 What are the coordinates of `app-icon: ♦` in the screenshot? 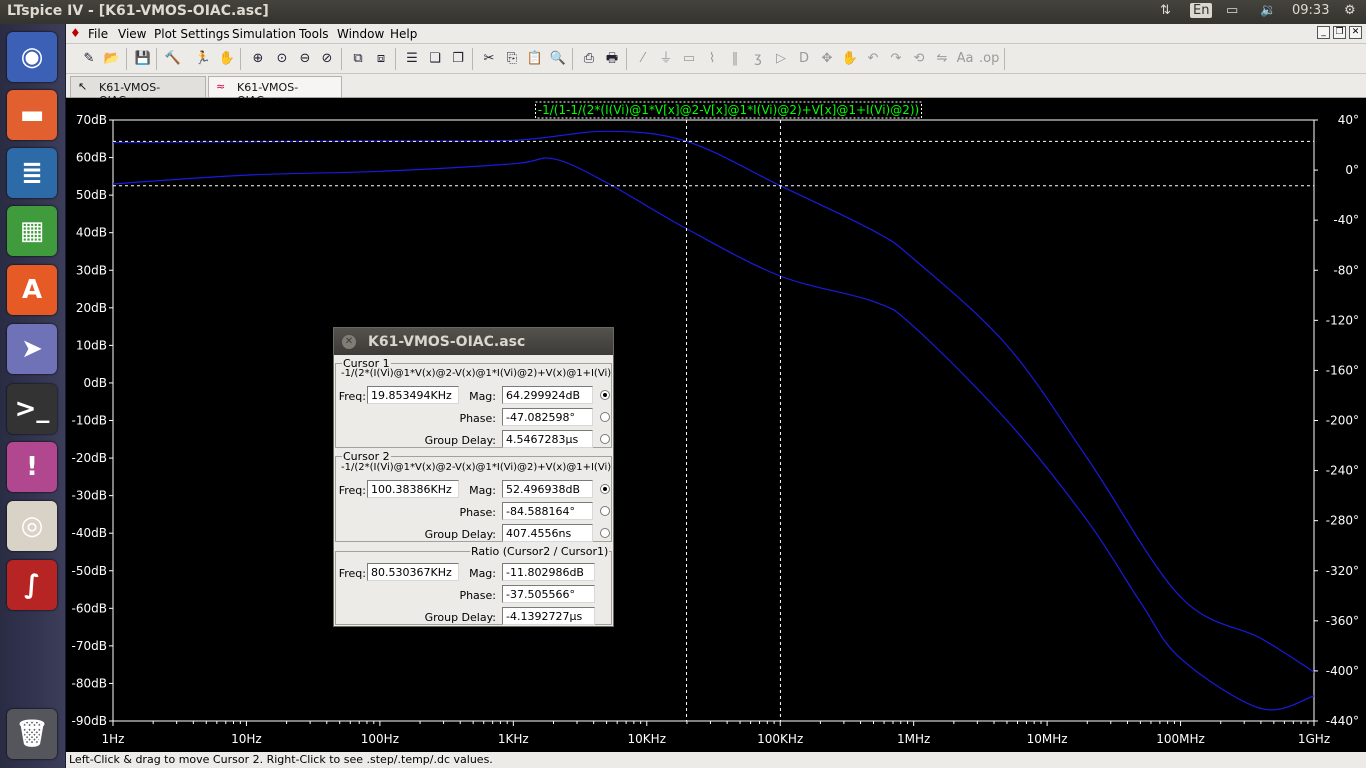 It's located at (75, 33).